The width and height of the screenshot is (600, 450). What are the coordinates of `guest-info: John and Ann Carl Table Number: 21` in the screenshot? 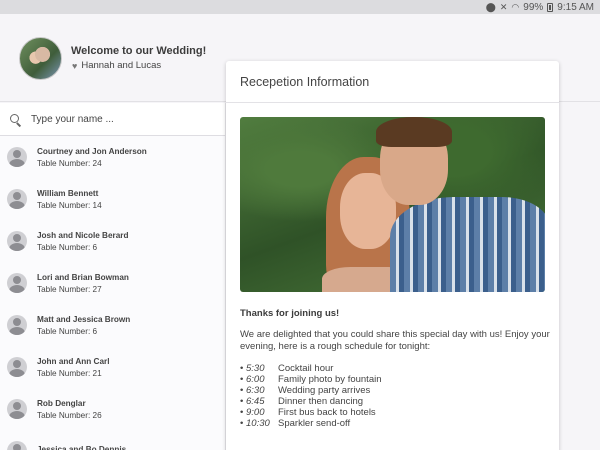 It's located at (73, 367).